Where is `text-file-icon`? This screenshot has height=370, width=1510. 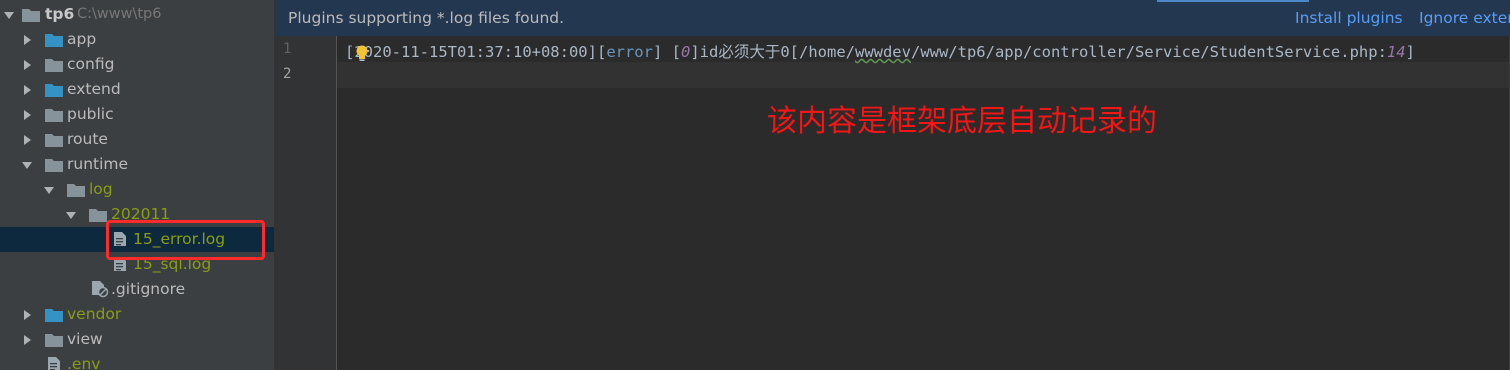 text-file-icon is located at coordinates (57, 363).